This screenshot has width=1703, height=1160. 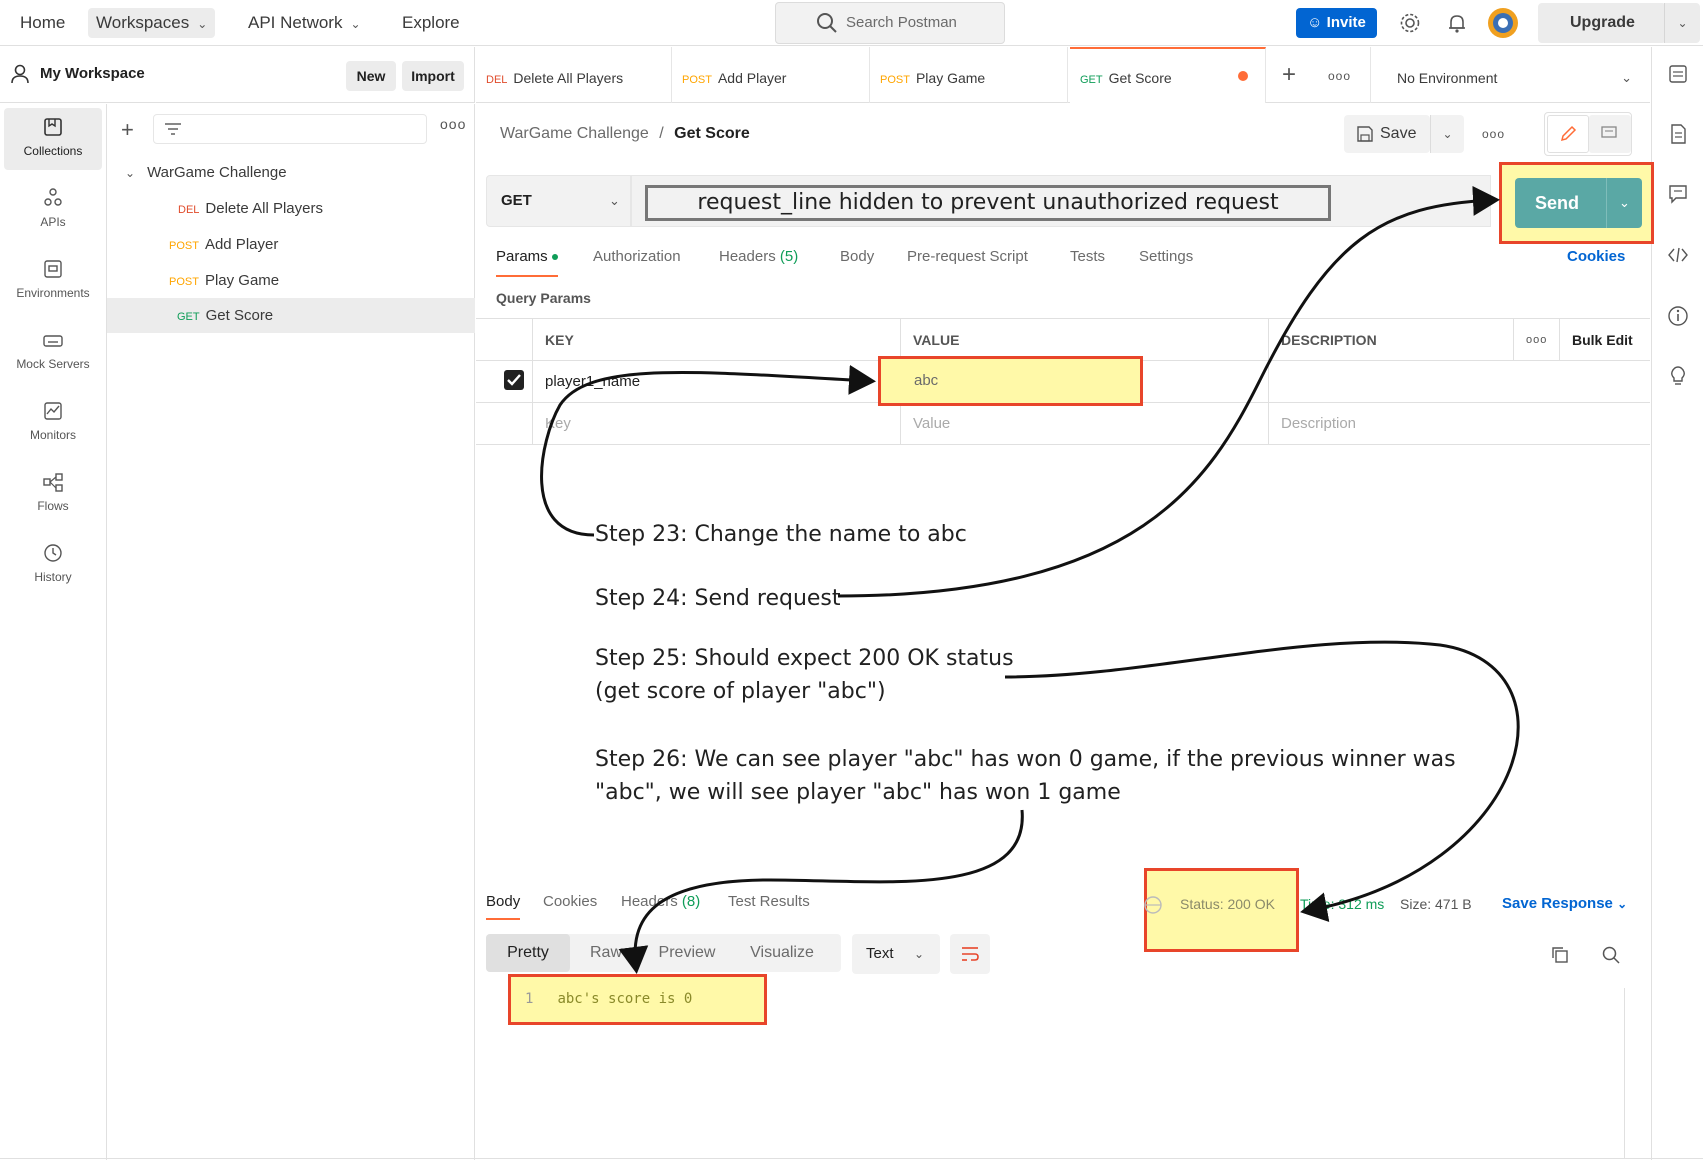 What do you see at coordinates (1596, 256) in the screenshot?
I see `cookies-link: Cookies` at bounding box center [1596, 256].